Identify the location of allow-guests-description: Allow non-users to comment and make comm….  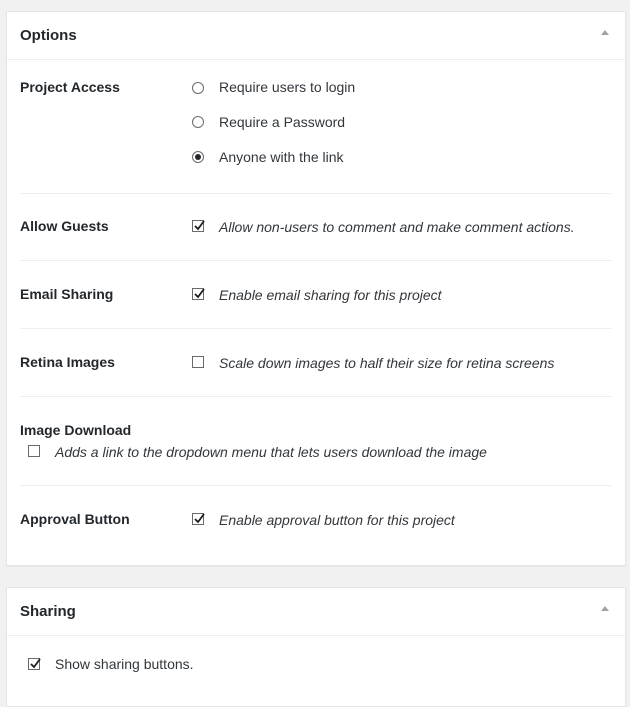
(397, 227).